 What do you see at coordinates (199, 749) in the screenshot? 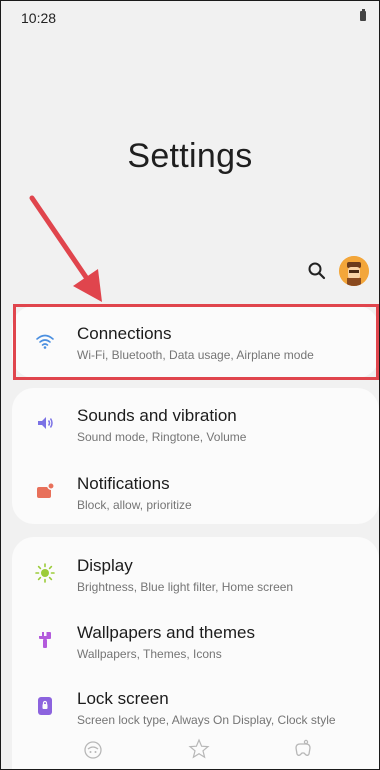
I see `star-icon` at bounding box center [199, 749].